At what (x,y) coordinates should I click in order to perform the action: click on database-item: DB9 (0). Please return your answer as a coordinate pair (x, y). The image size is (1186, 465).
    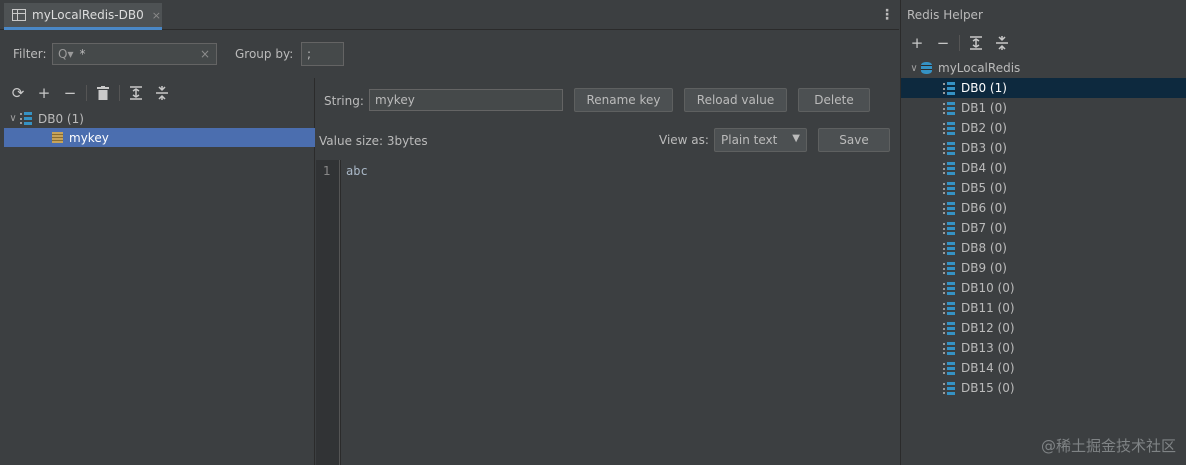
    Looking at the image, I should click on (1043, 268).